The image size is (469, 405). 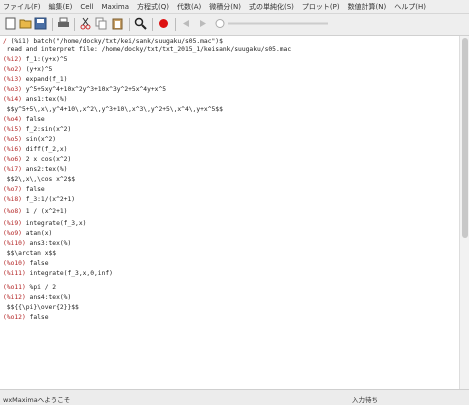 I want to click on menu-item: 代数(A), so click(x=189, y=7).